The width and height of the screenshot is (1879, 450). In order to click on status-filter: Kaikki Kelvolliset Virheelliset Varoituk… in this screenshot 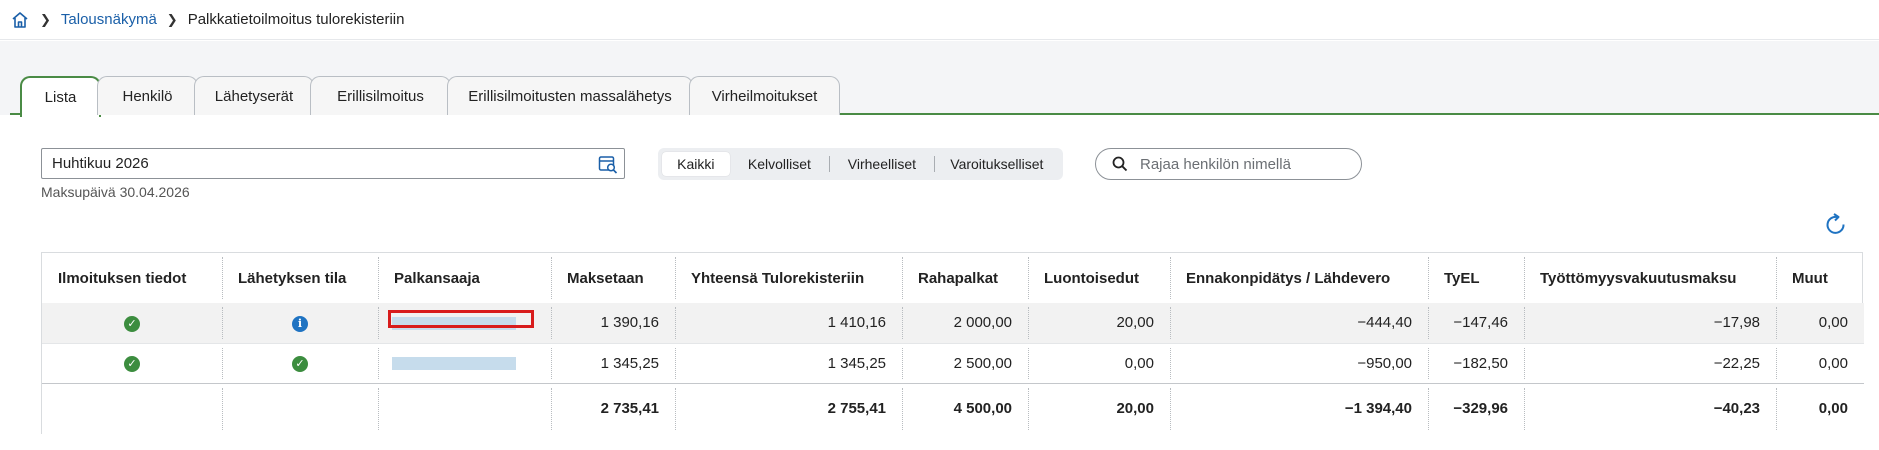, I will do `click(860, 164)`.